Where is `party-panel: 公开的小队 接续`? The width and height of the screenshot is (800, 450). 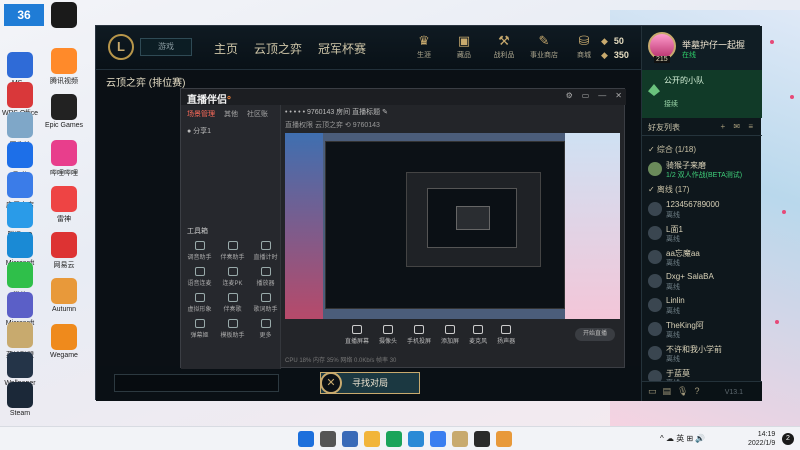 party-panel: 公开的小队 接续 is located at coordinates (702, 94).